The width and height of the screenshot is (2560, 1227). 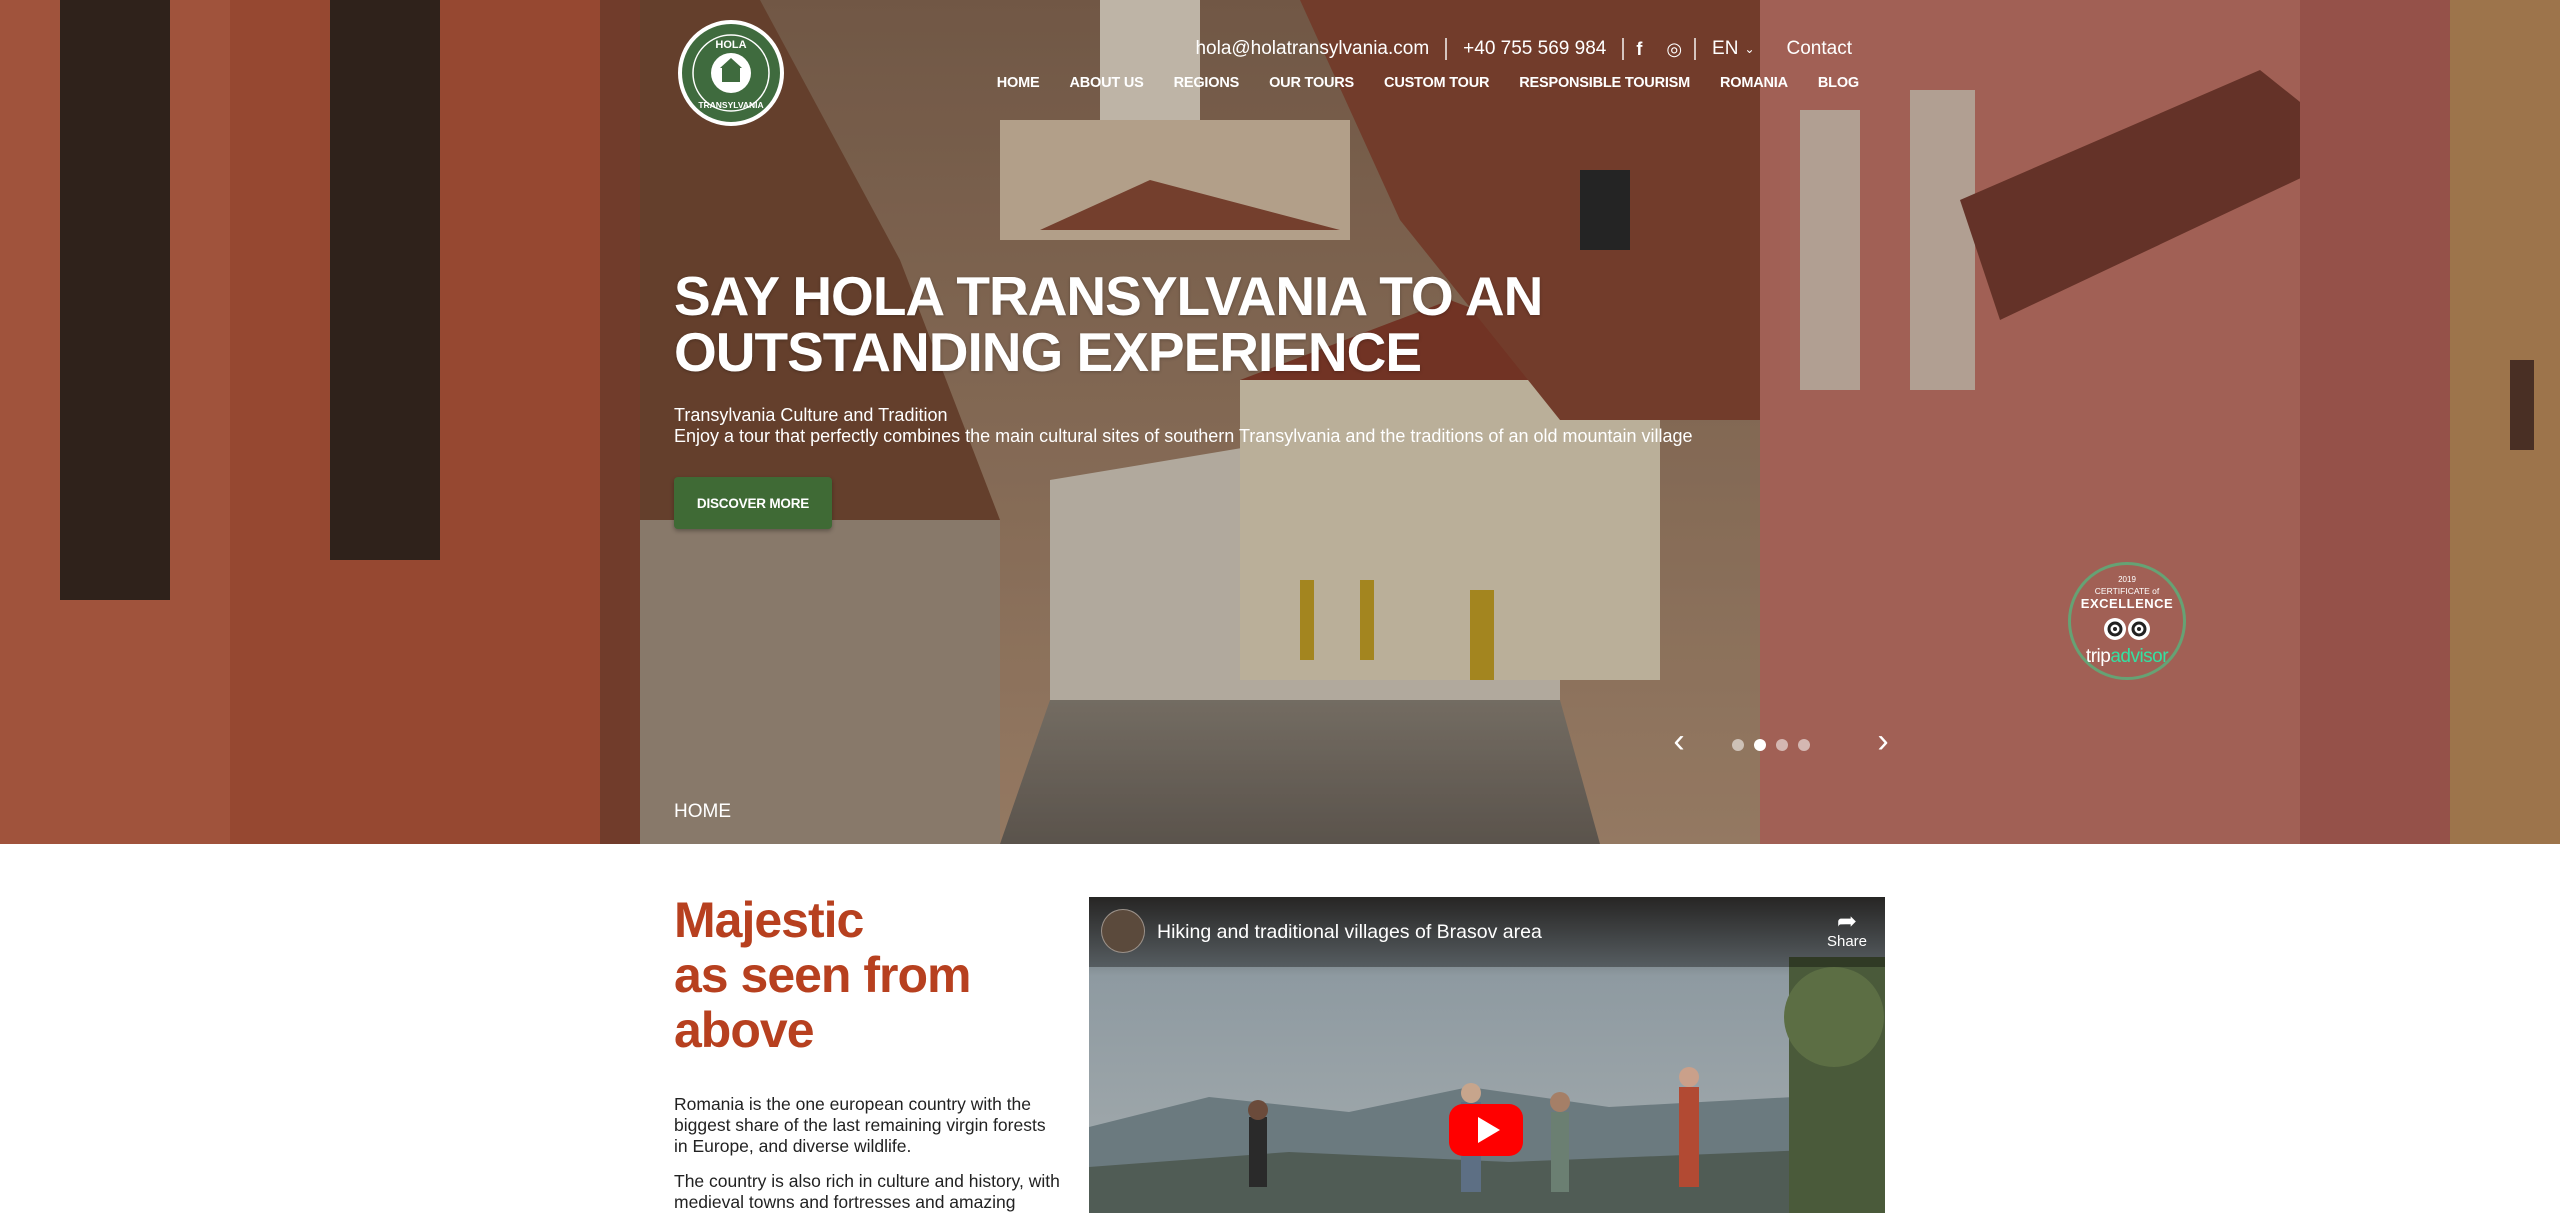 I want to click on play-icon, so click(x=1488, y=1130).